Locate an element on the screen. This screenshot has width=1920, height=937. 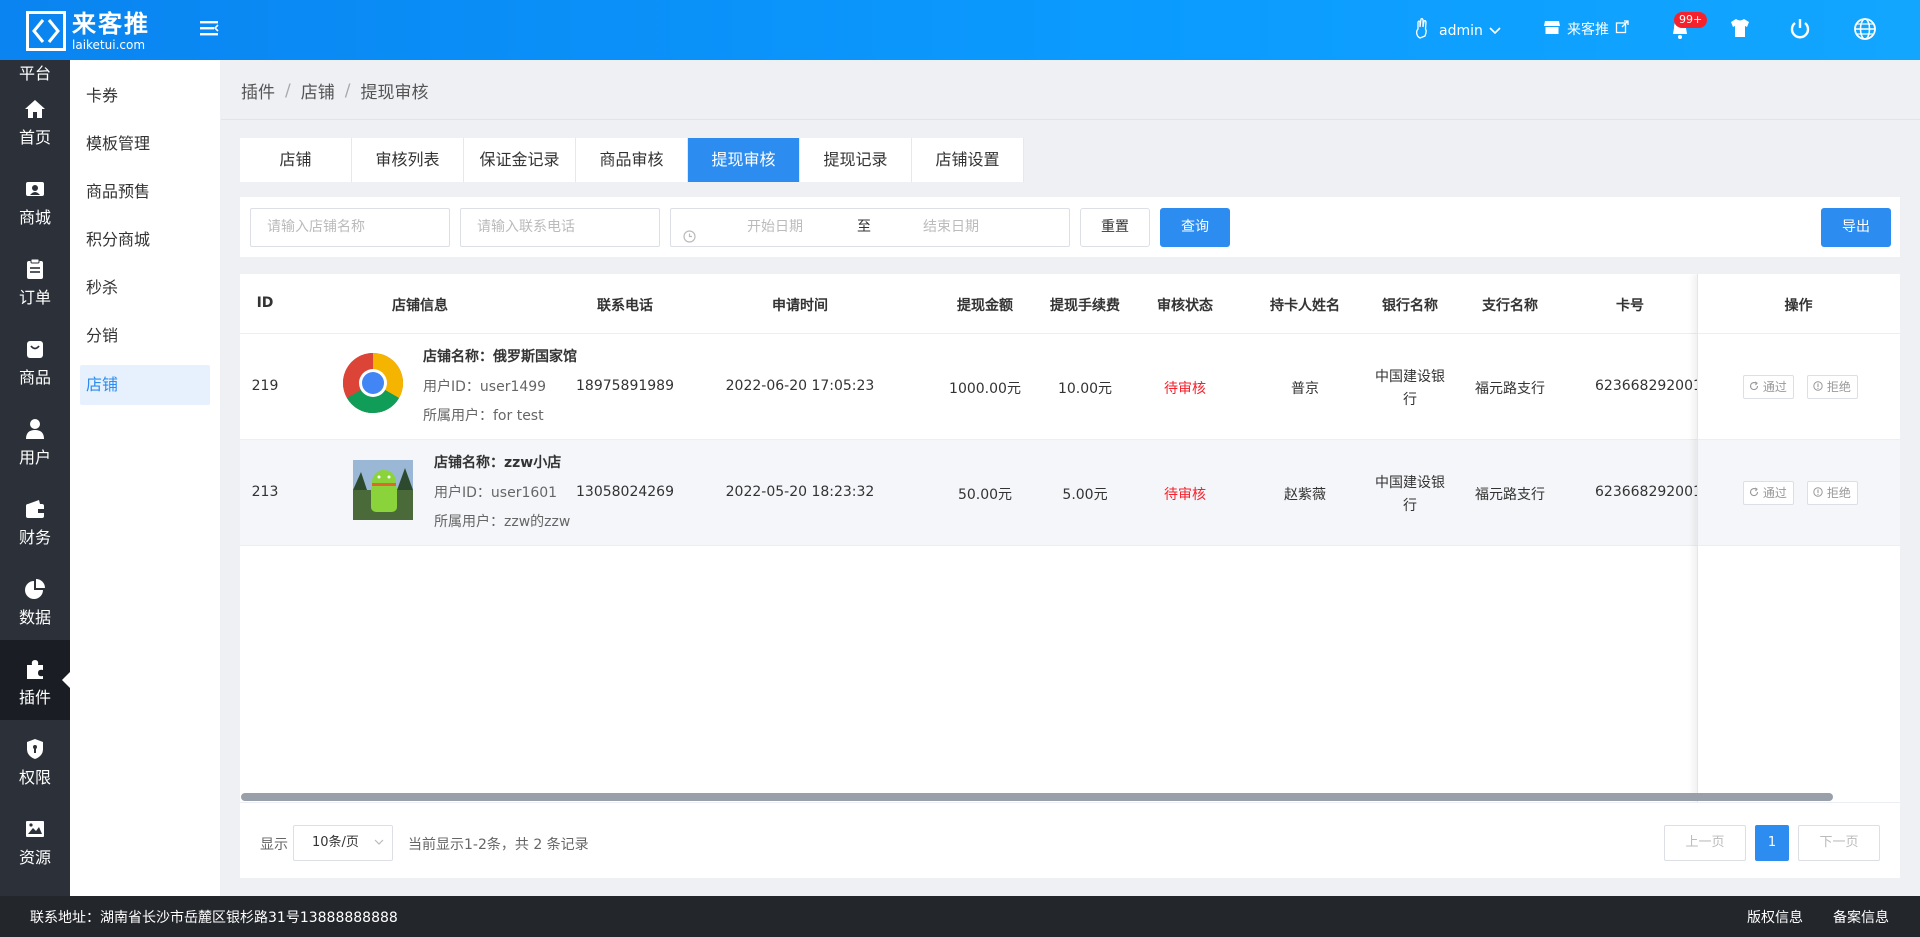
status-badge: 待审核 is located at coordinates (1185, 495).